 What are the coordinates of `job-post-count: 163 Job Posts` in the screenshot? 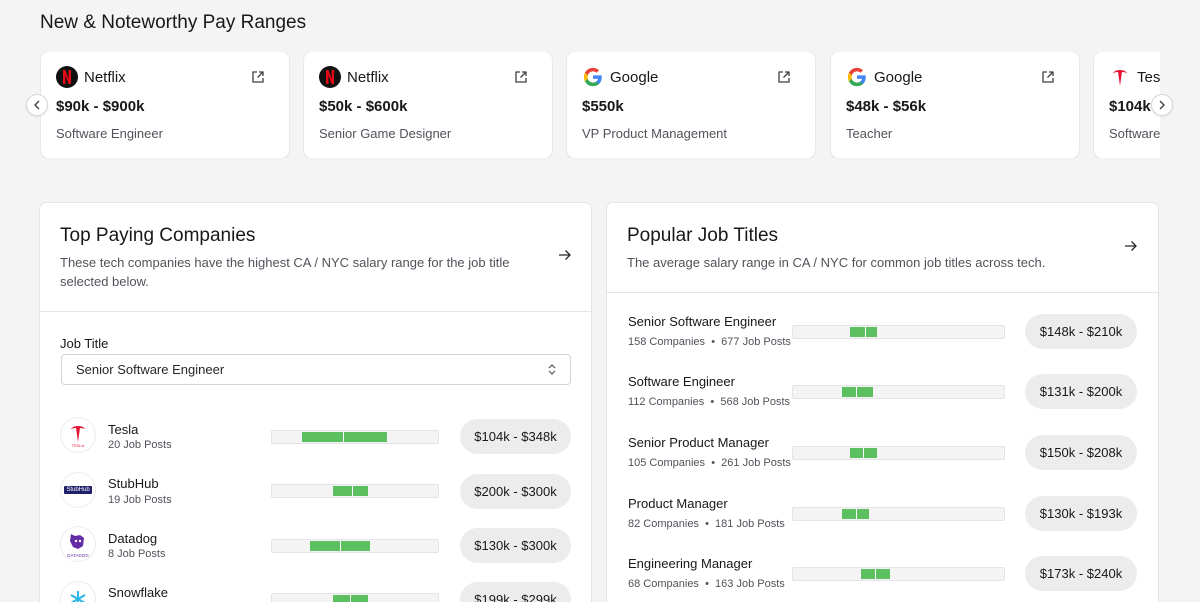 It's located at (750, 584).